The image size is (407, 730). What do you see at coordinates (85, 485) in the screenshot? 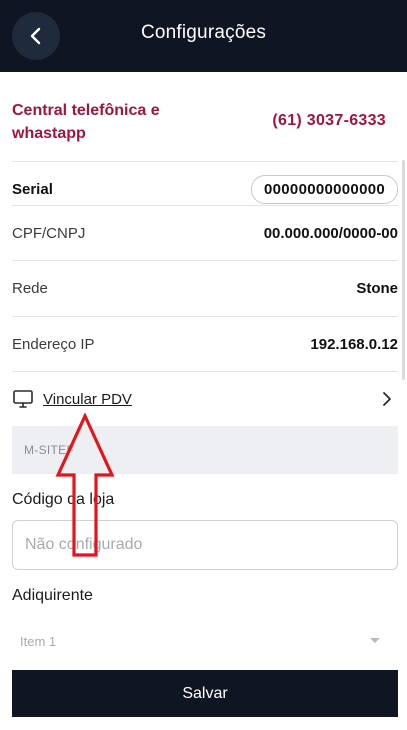
I see `annotation-arrow` at bounding box center [85, 485].